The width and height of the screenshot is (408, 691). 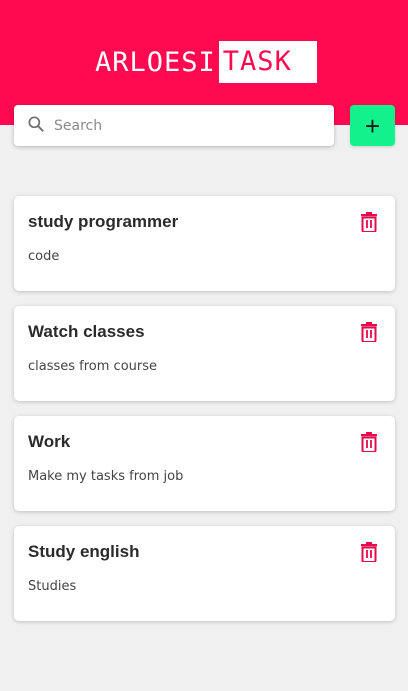 I want to click on task-card: Watch classes classes from course, so click(x=204, y=353).